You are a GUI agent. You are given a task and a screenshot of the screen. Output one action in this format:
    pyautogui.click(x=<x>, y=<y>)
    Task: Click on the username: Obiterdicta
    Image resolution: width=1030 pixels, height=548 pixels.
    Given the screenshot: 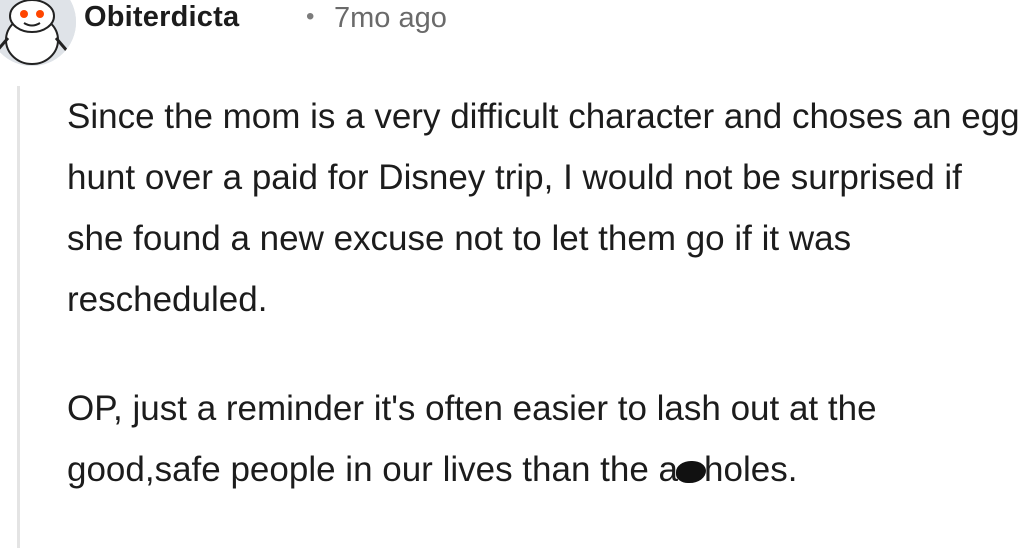 What is the action you would take?
    pyautogui.click(x=161, y=17)
    